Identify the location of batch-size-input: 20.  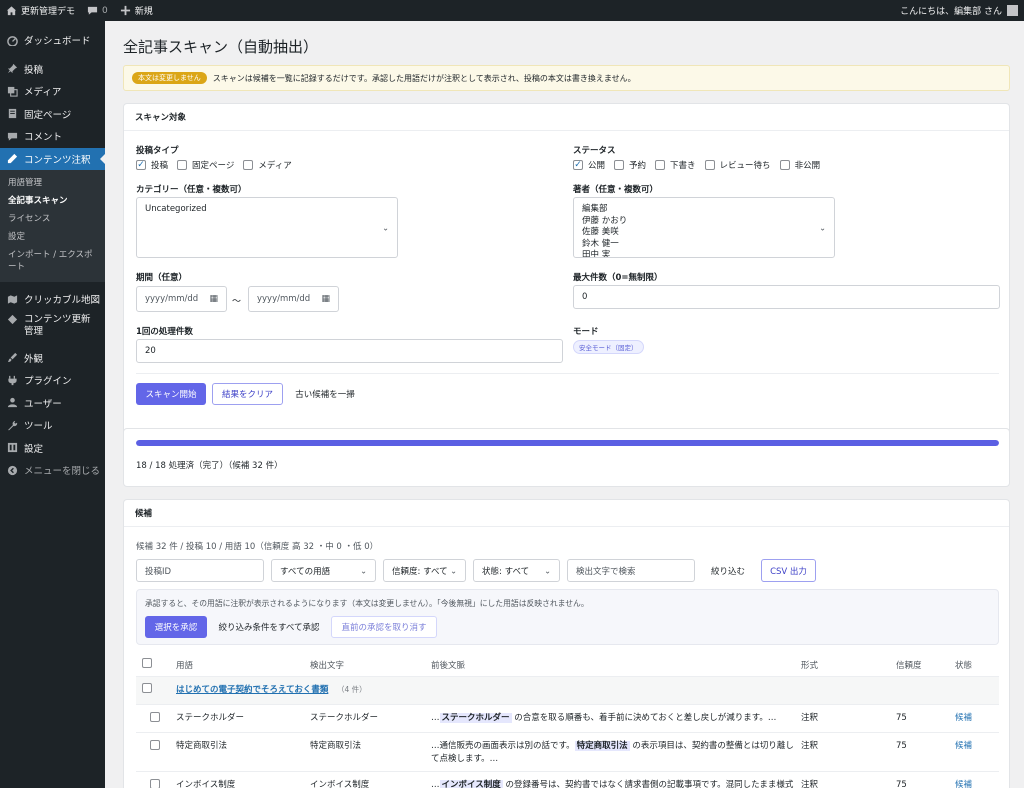
(349, 351).